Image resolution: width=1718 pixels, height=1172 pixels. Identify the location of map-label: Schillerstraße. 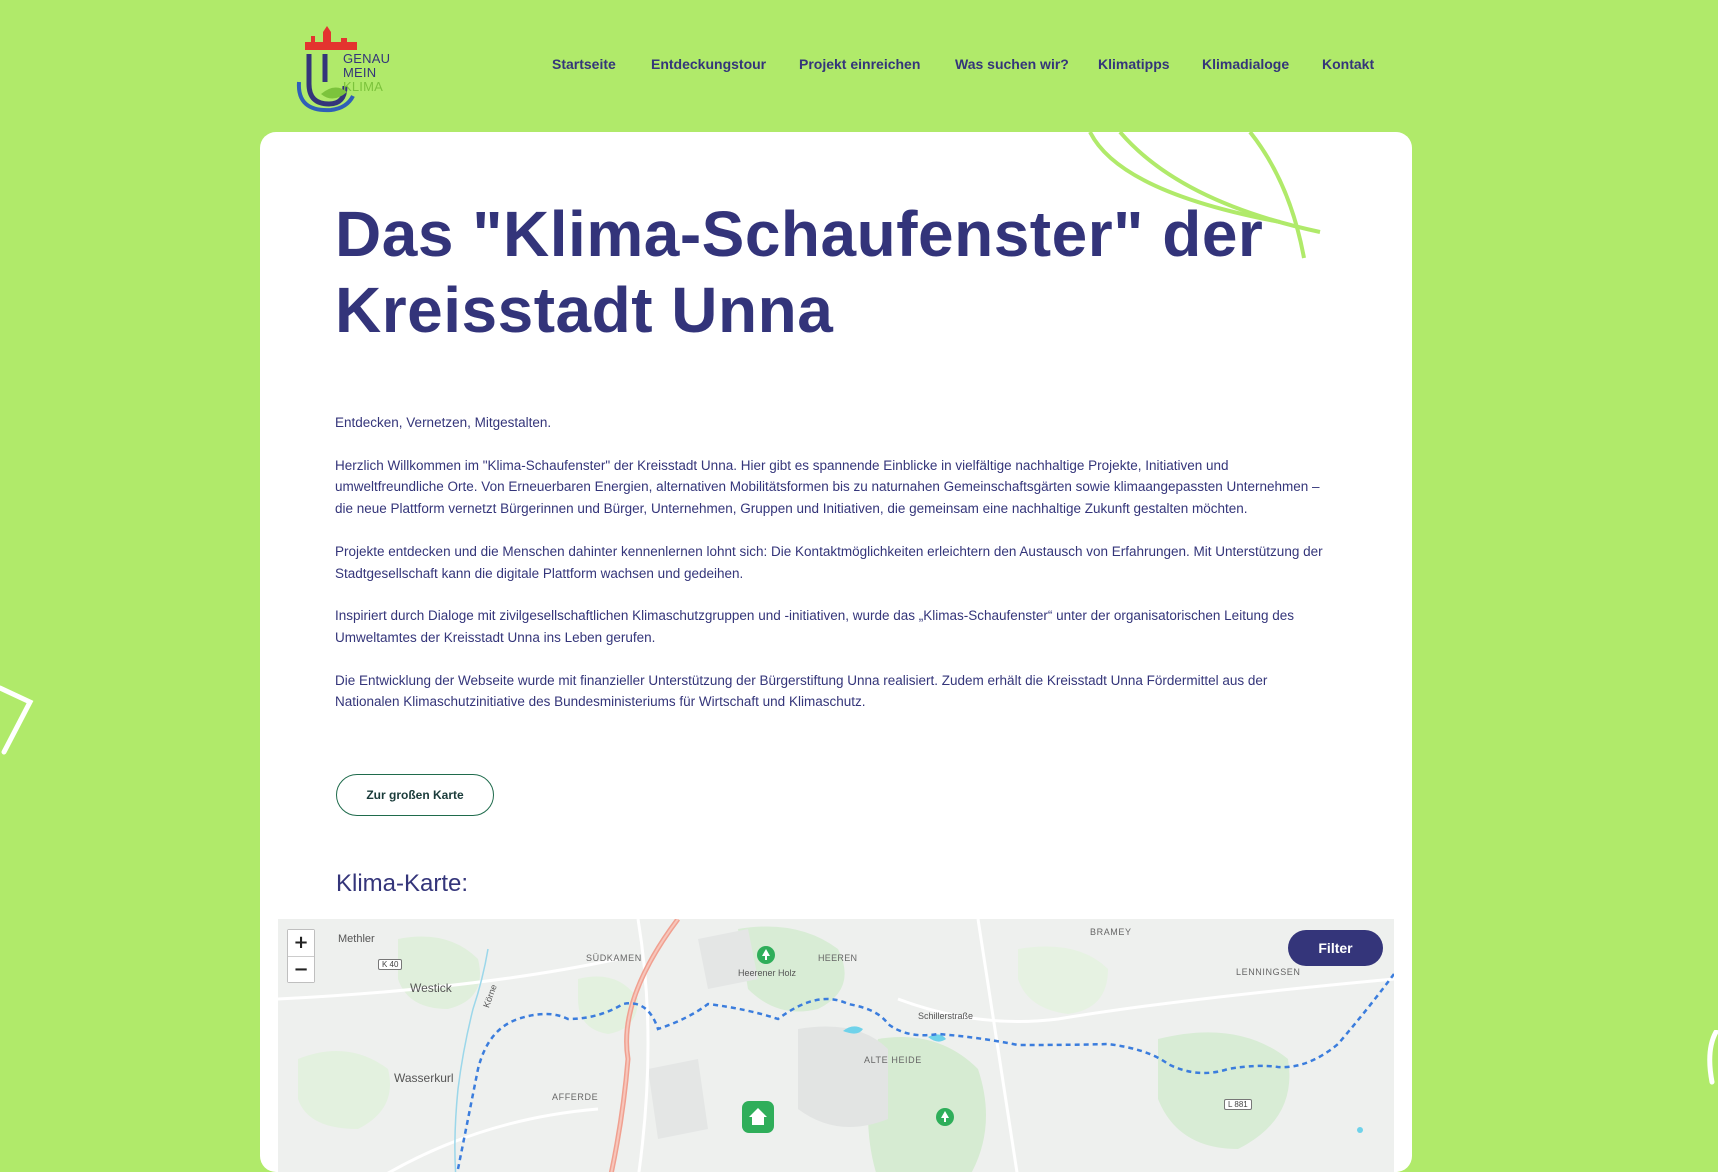
(946, 1016).